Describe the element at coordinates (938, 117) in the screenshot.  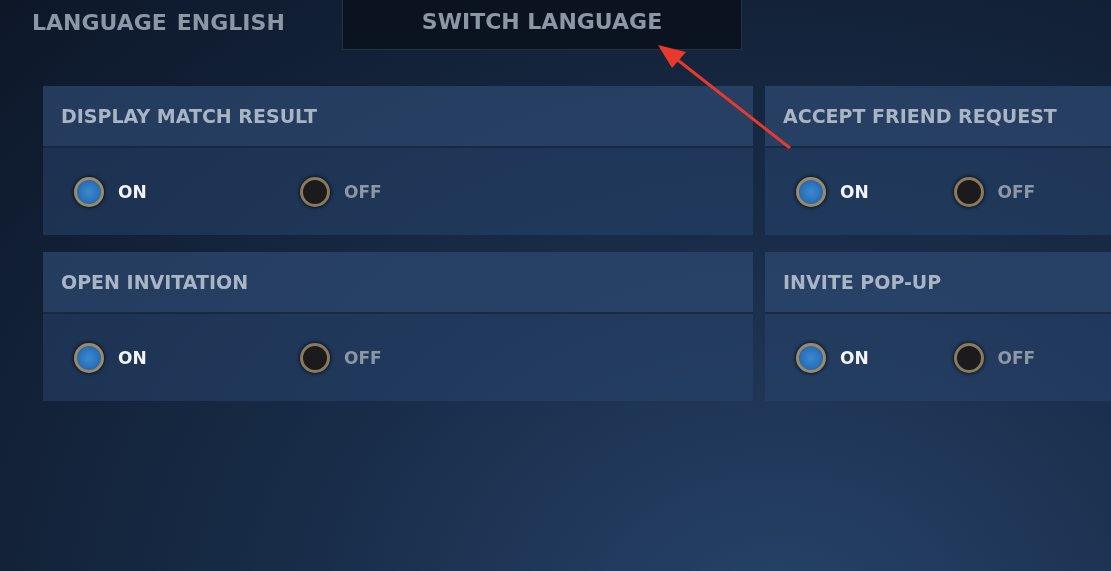
I see `setting-title: ACCEPT FRIEND REQUEST` at that location.